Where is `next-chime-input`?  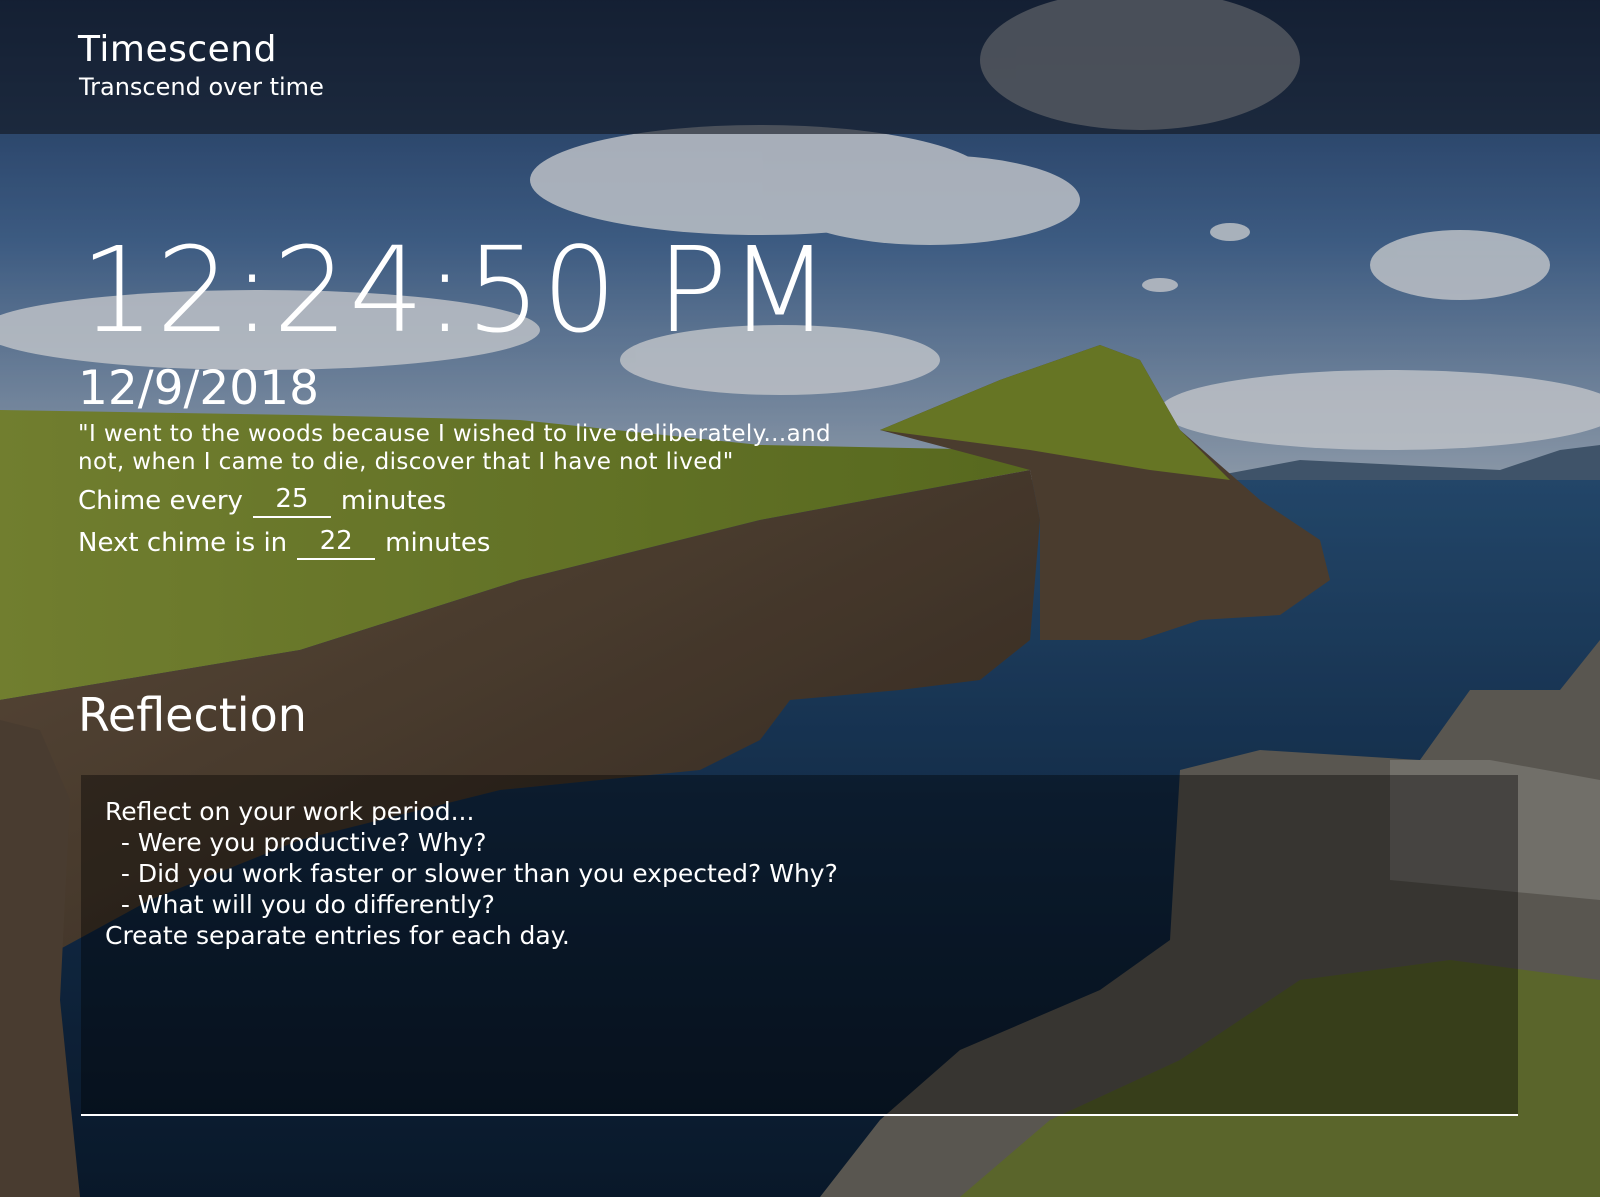
next-chime-input is located at coordinates (336, 542).